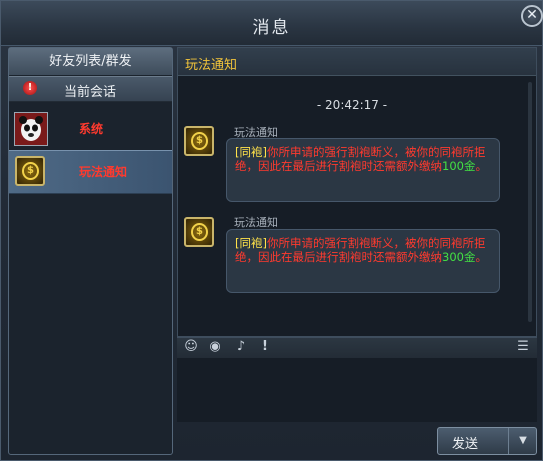 This screenshot has width=543, height=461. Describe the element at coordinates (352, 105) in the screenshot. I see `message-timestamp: - 20:42:17 -` at that location.